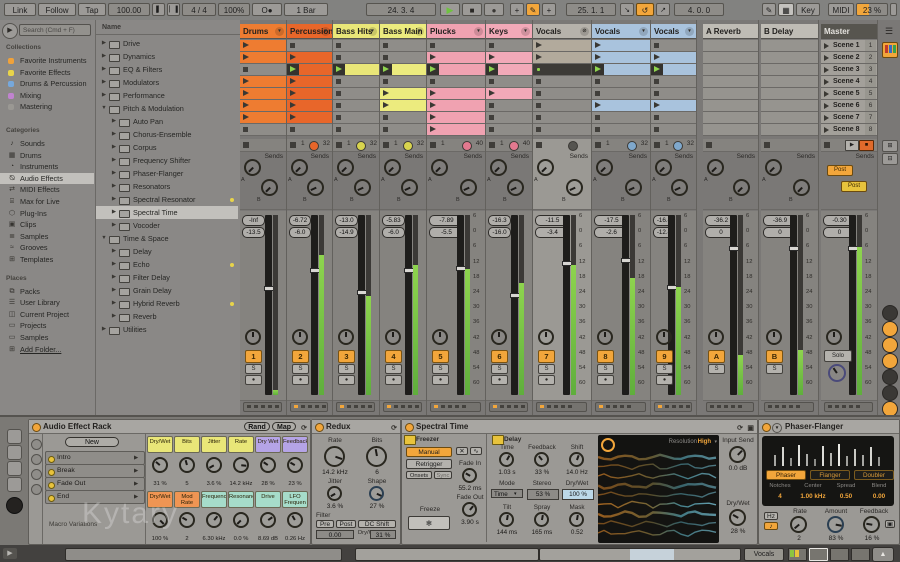 The width and height of the screenshot is (900, 562). I want to click on fold-track-icon: ▾, so click(478, 31).